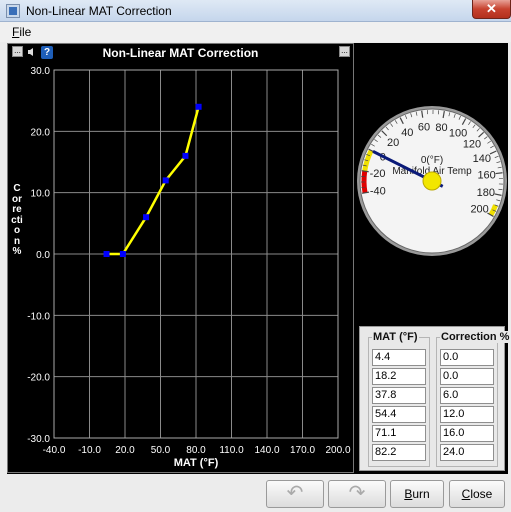  Describe the element at coordinates (378, 192) in the screenshot. I see `gauge-label: -40` at that location.